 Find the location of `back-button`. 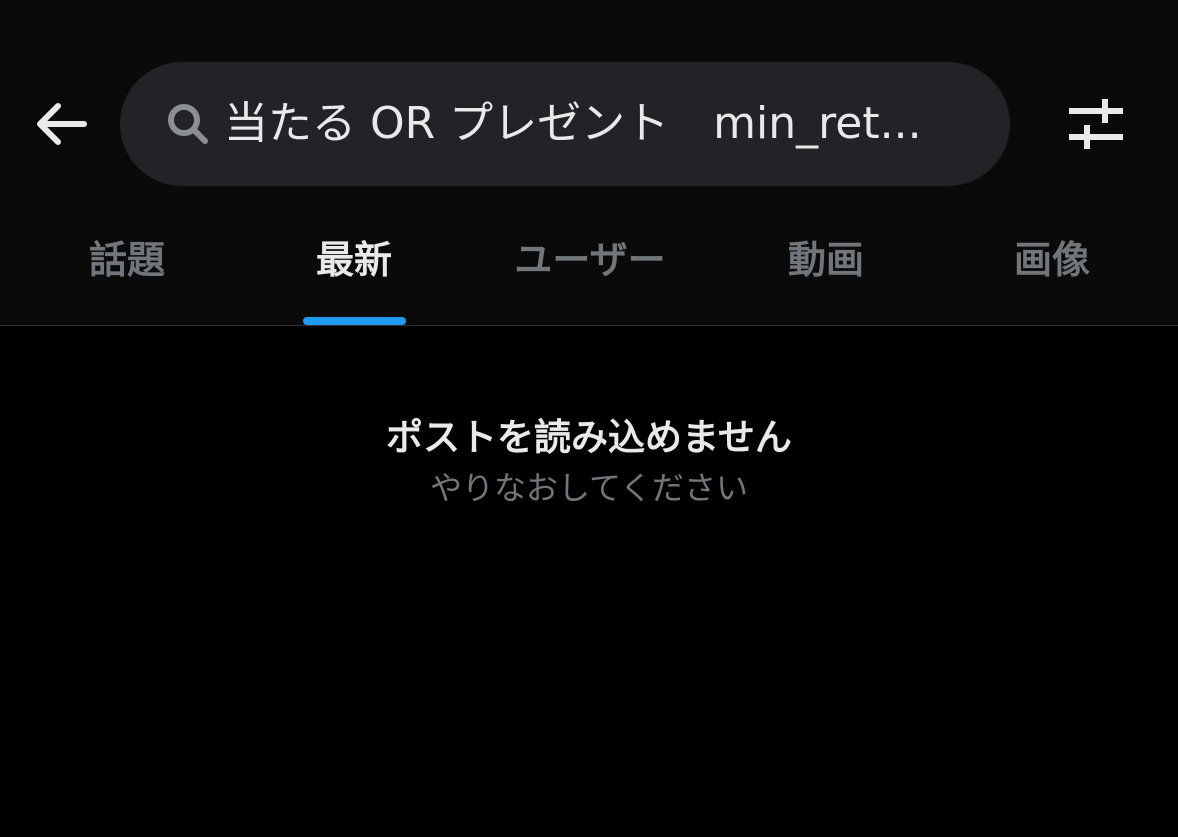

back-button is located at coordinates (60, 124).